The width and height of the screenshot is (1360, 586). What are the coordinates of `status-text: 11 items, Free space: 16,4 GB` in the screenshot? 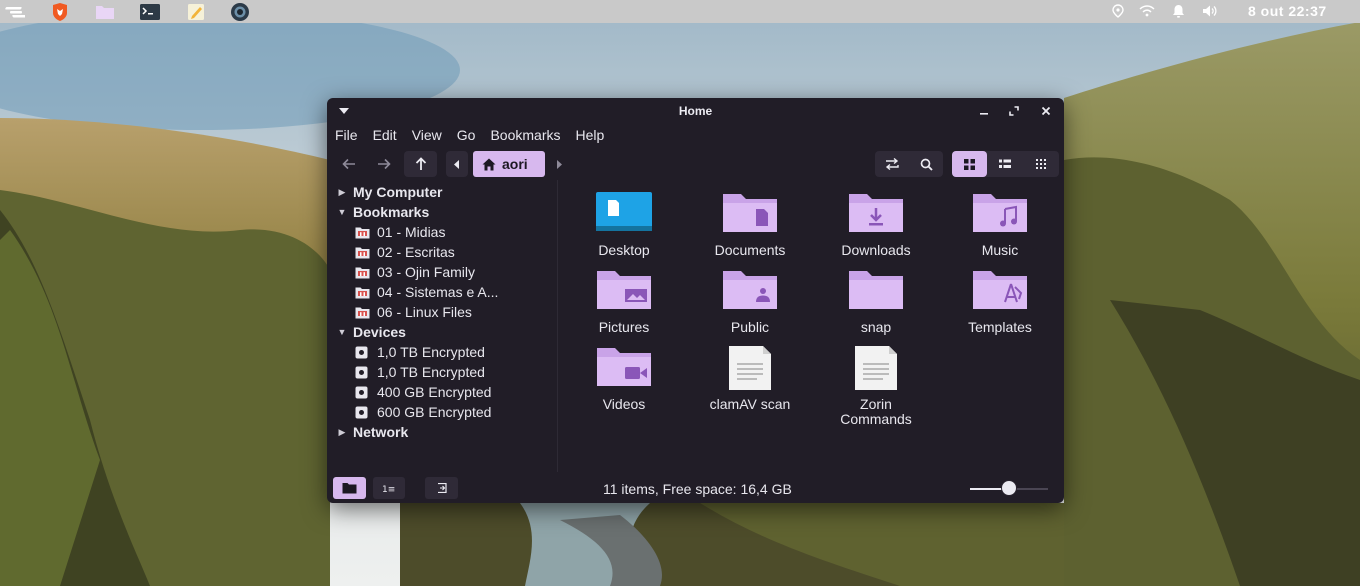 It's located at (697, 489).